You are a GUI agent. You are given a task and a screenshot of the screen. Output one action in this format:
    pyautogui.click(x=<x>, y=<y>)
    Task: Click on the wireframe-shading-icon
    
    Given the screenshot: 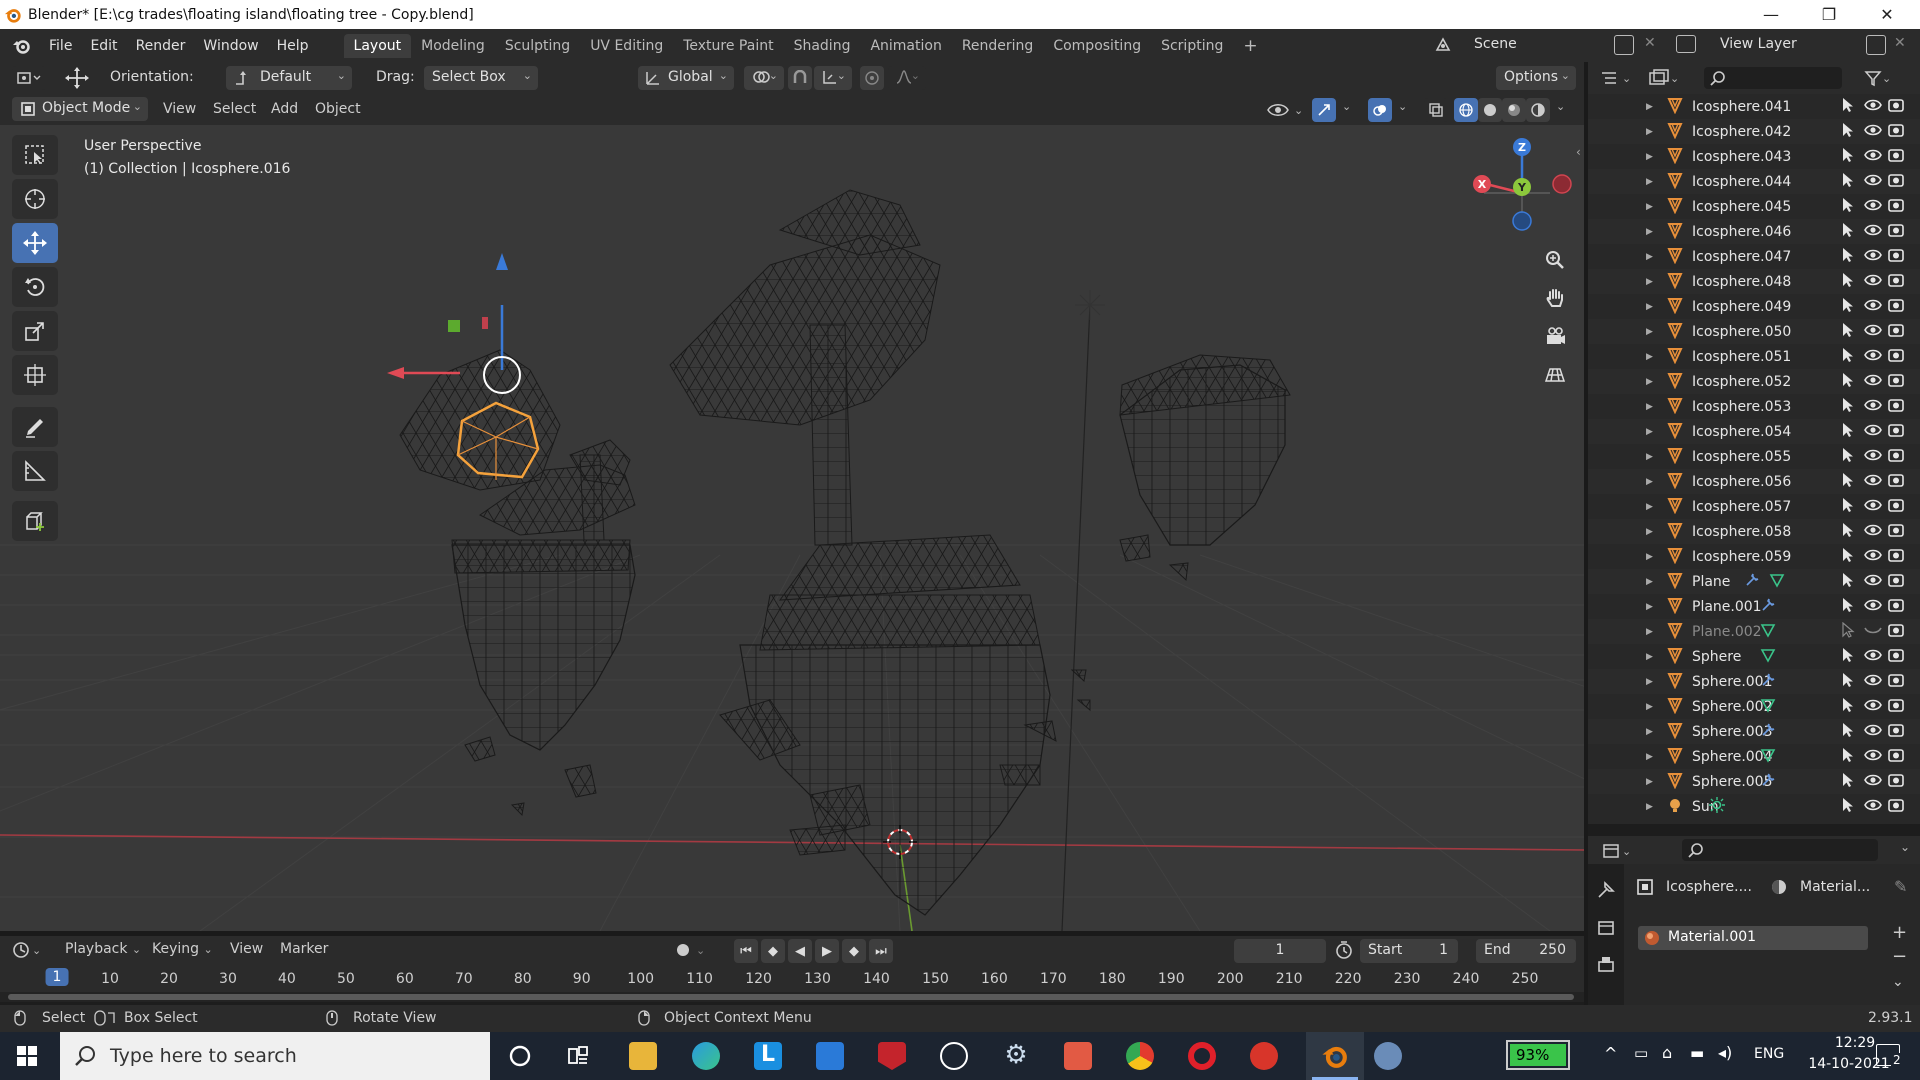 What is the action you would take?
    pyautogui.click(x=1466, y=110)
    